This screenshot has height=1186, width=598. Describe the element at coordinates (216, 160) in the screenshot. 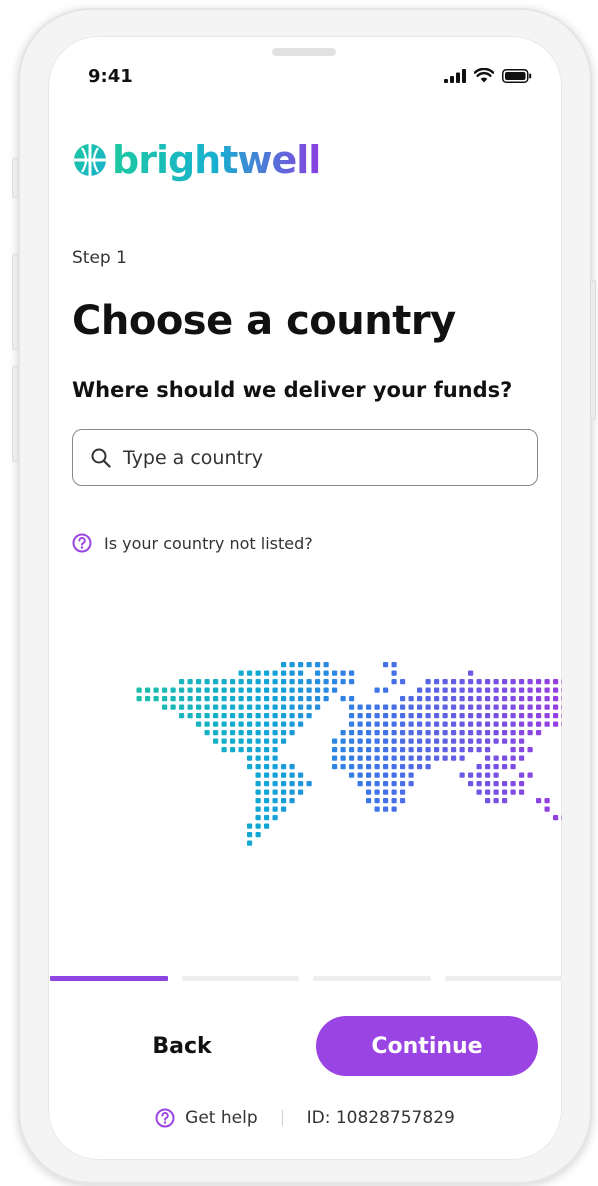

I see `brand-name: brightwell` at that location.